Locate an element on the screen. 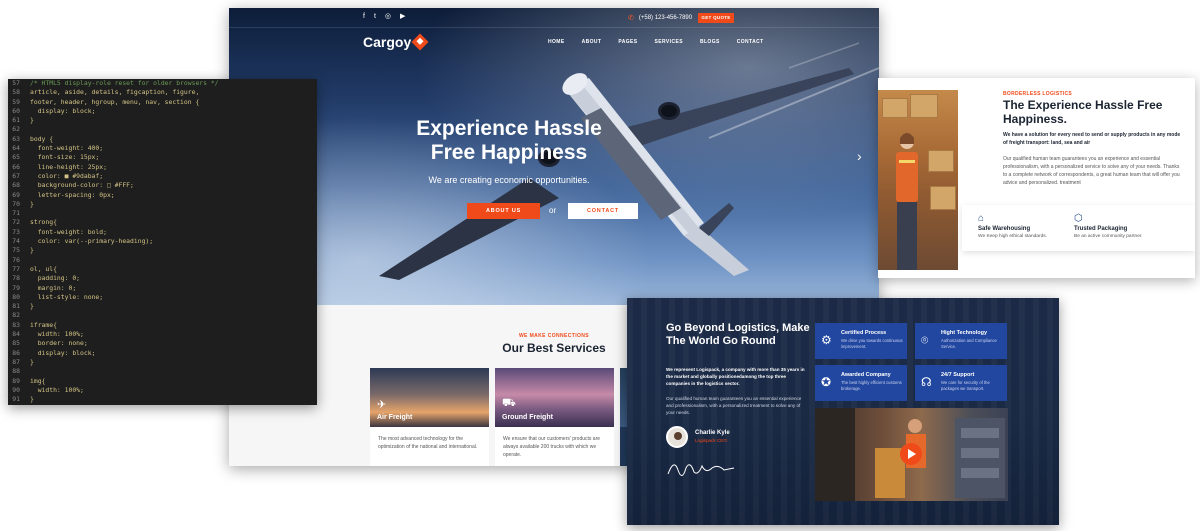 Image resolution: width=1200 pixels, height=531 pixels. tile-title: Hight Technology is located at coordinates (964, 333).